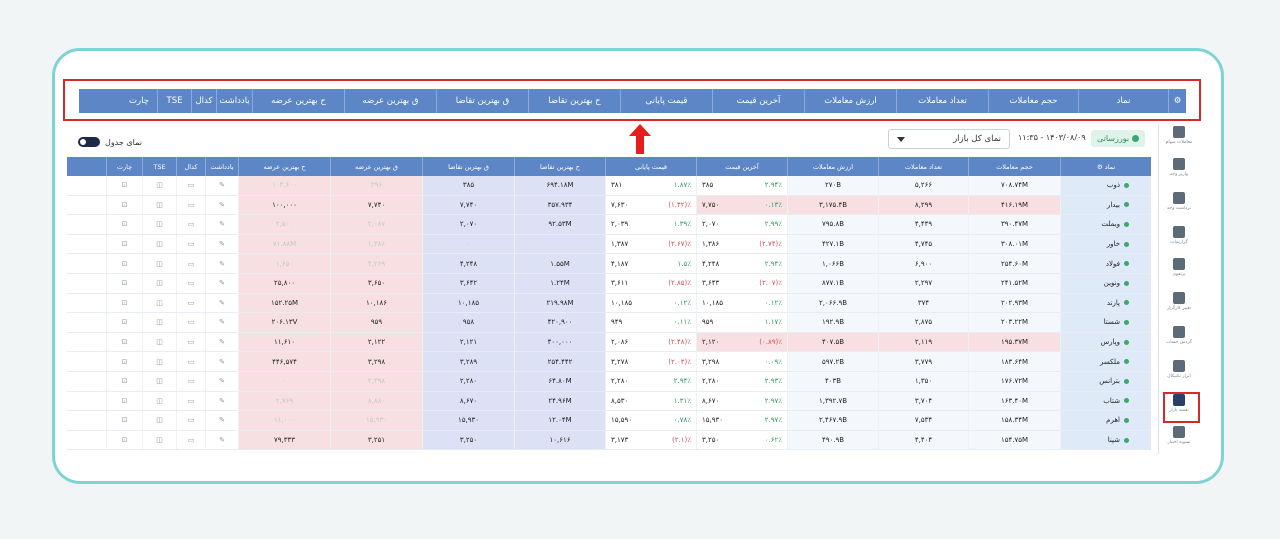 The height and width of the screenshot is (539, 1280). Describe the element at coordinates (1033, 101) in the screenshot. I see `callout-col-1: حجم معاملات` at that location.